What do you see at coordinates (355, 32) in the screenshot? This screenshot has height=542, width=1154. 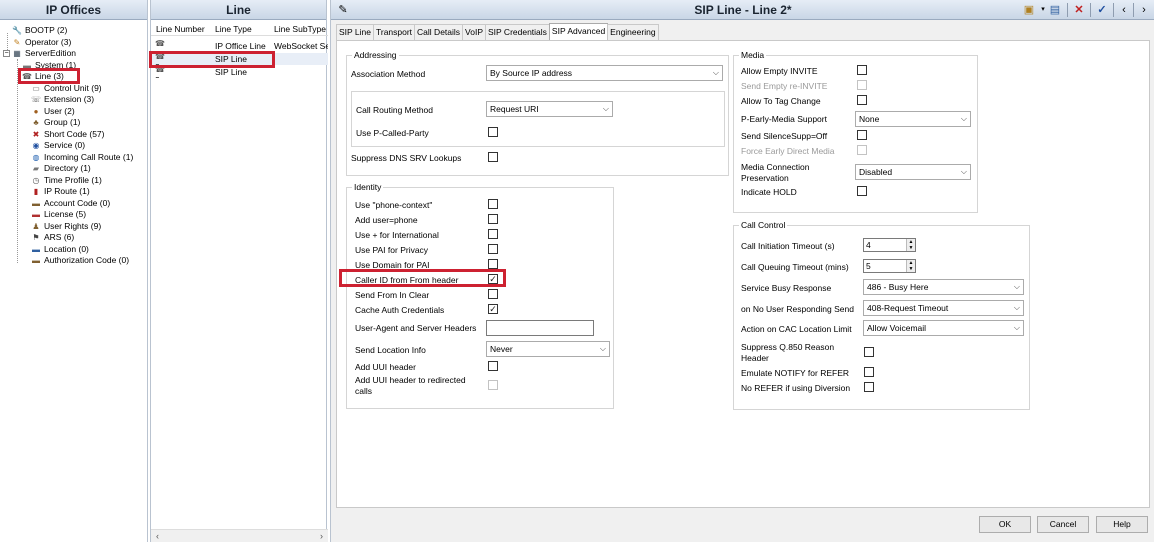 I see `tab-sip-line: SIP Line` at bounding box center [355, 32].